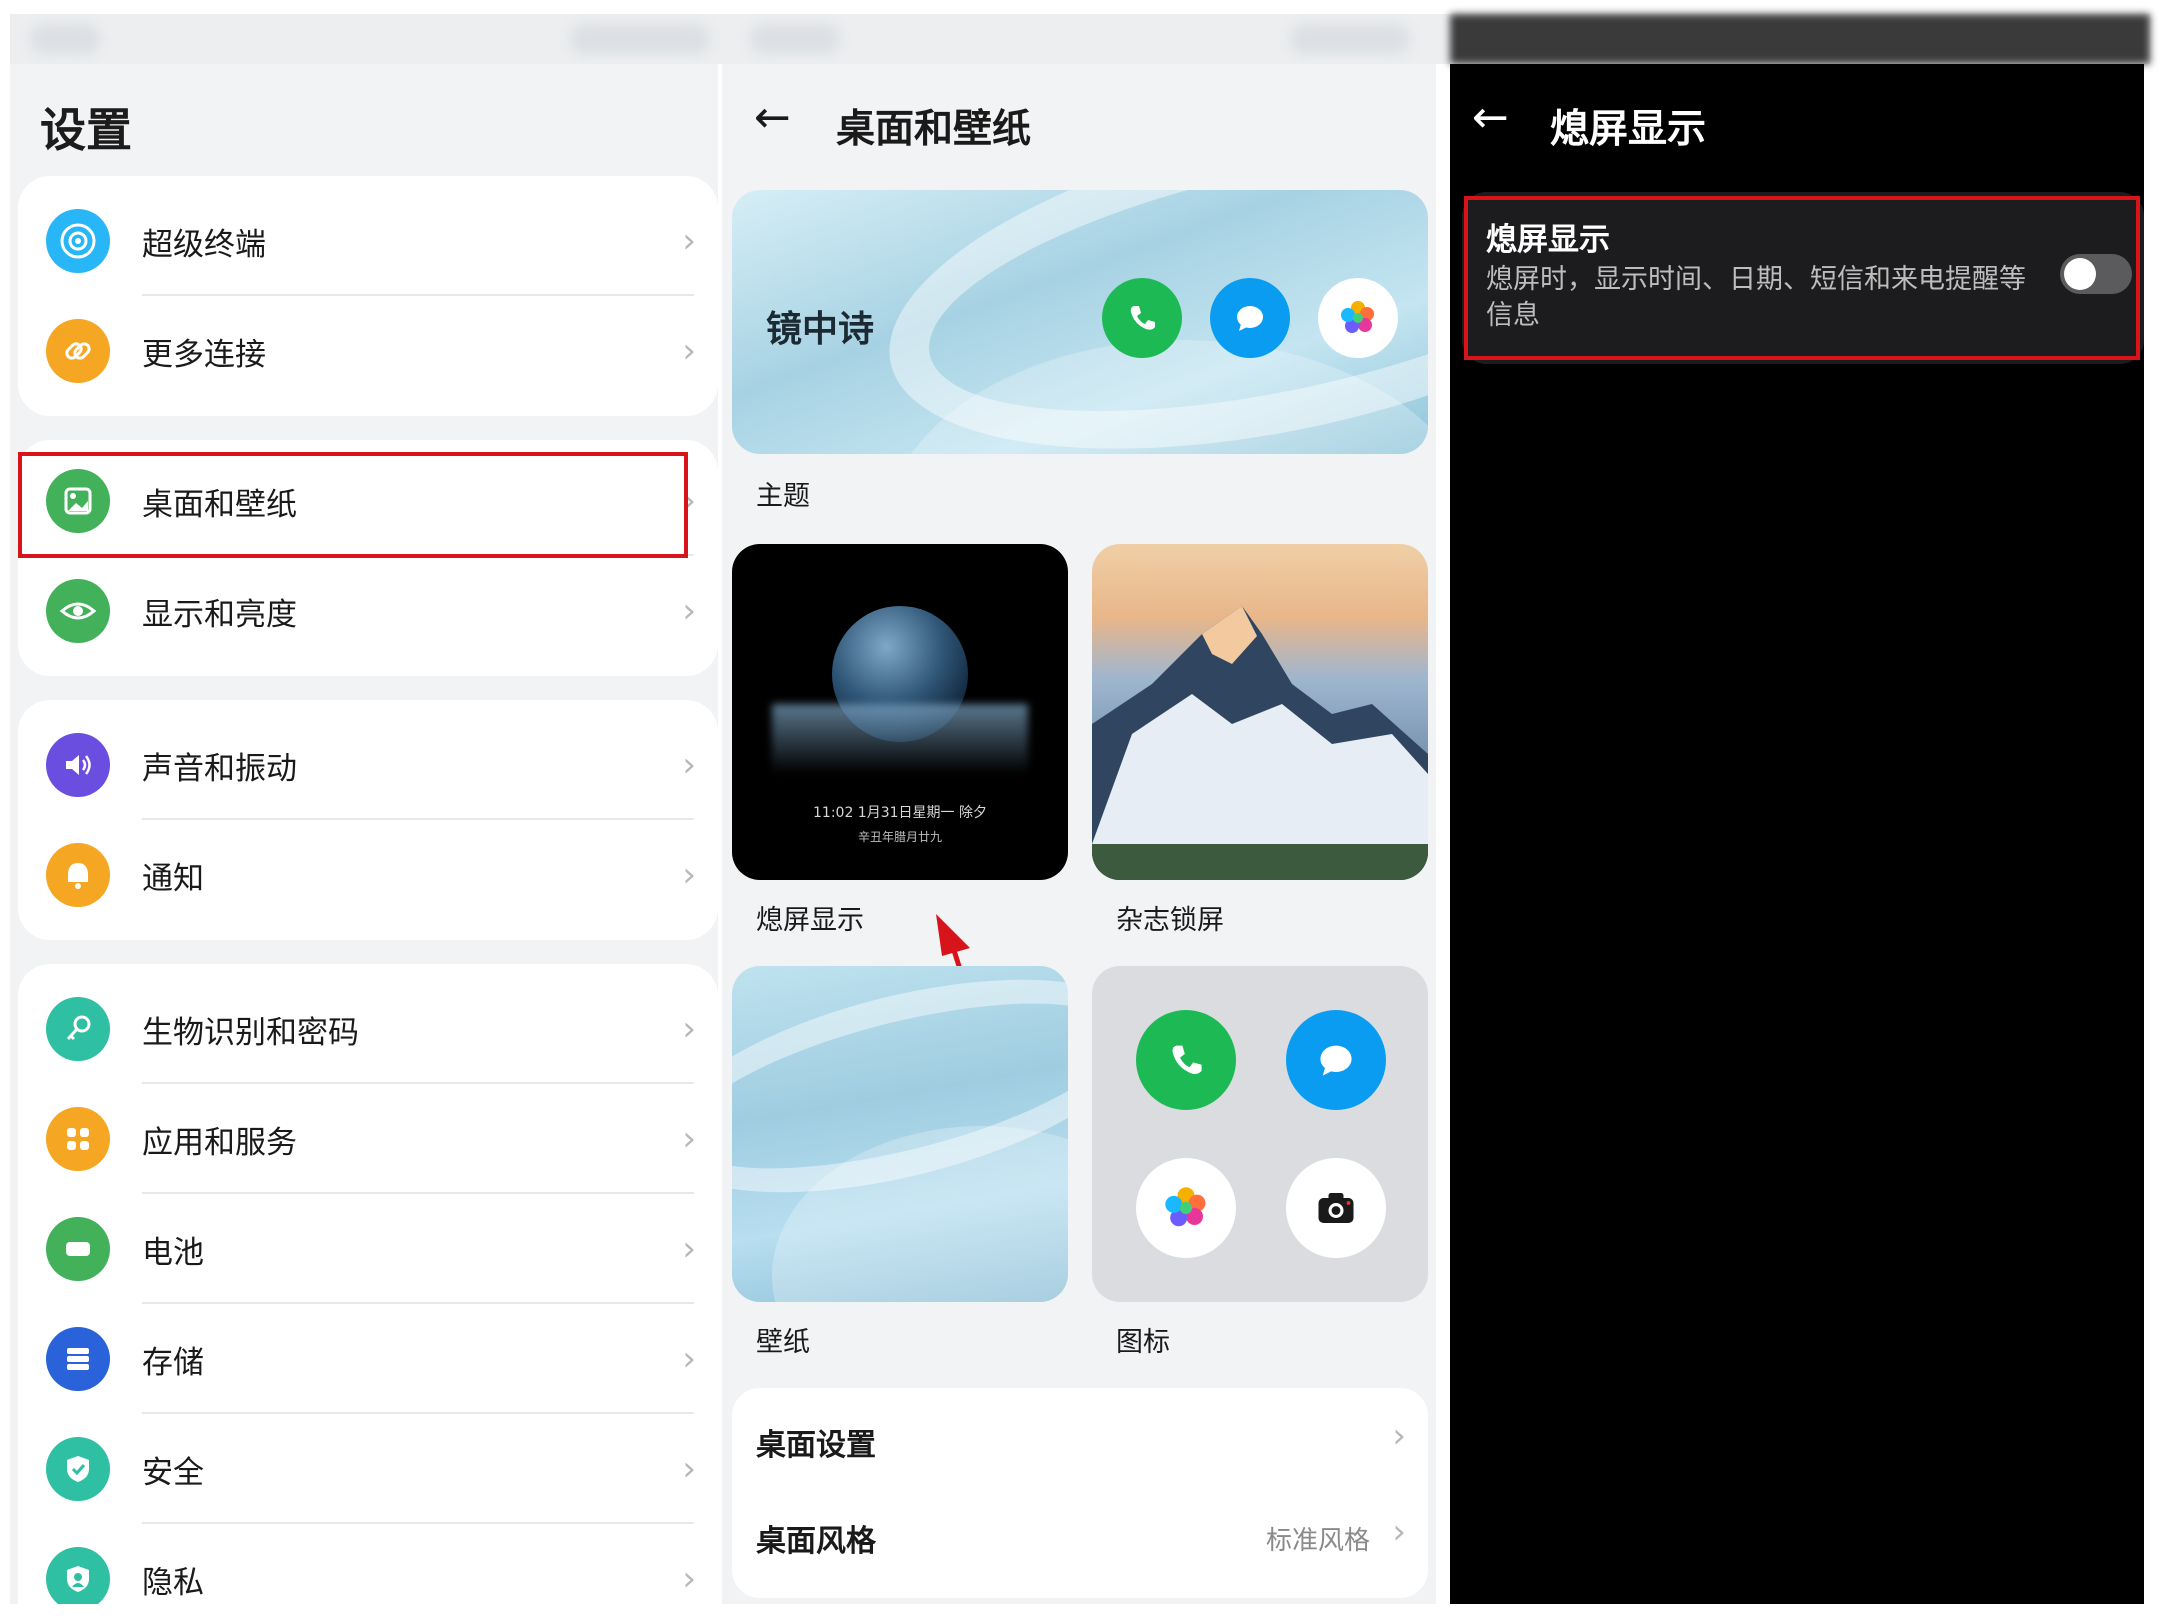  What do you see at coordinates (783, 496) in the screenshot?
I see `theme-caption: 主题` at bounding box center [783, 496].